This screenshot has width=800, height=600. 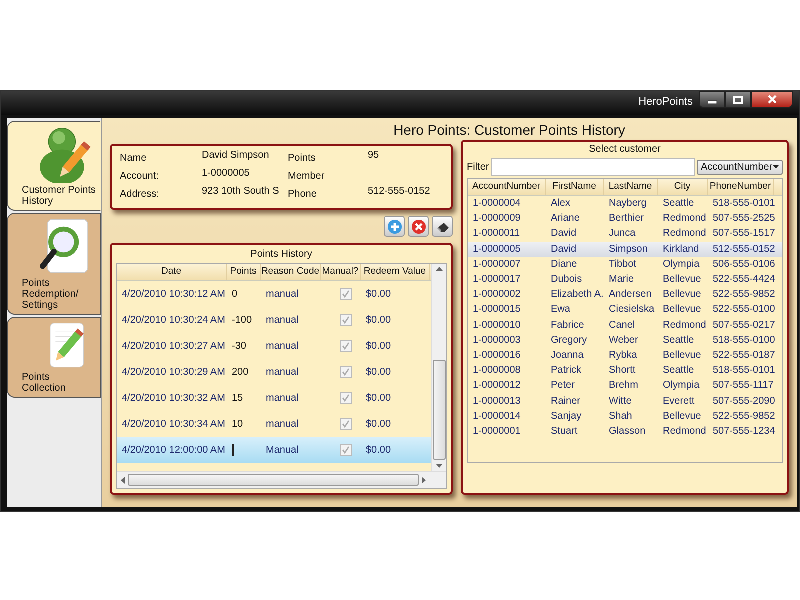 I want to click on table-cell-text: Sanjay, so click(x=566, y=416).